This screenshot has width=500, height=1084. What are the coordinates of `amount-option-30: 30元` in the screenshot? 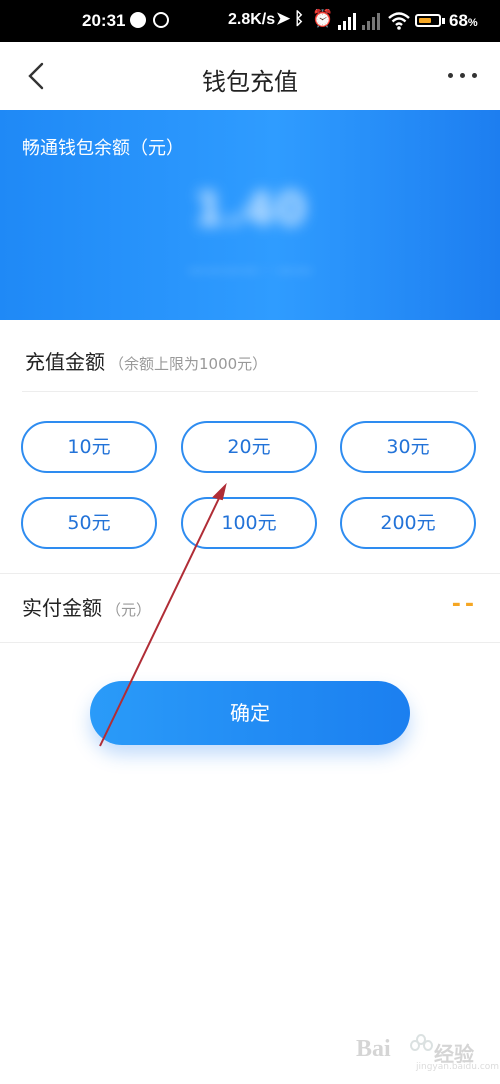 It's located at (408, 447).